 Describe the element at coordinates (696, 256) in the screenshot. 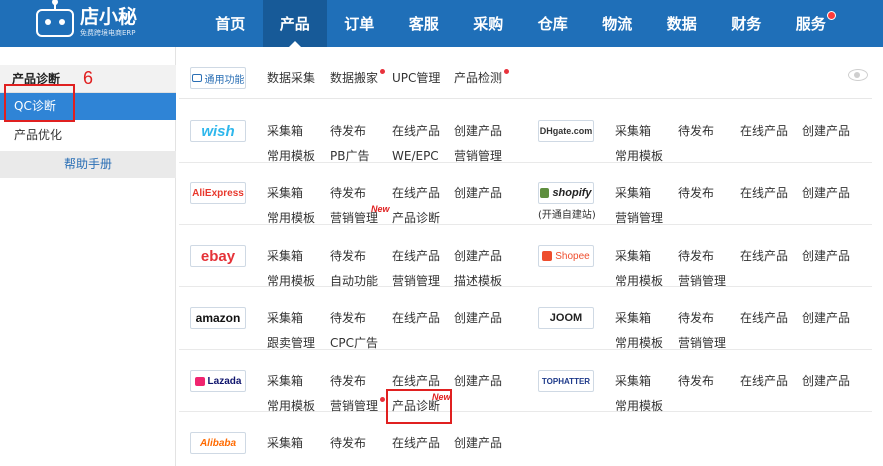

I see `shopee-pending: 待发布` at that location.